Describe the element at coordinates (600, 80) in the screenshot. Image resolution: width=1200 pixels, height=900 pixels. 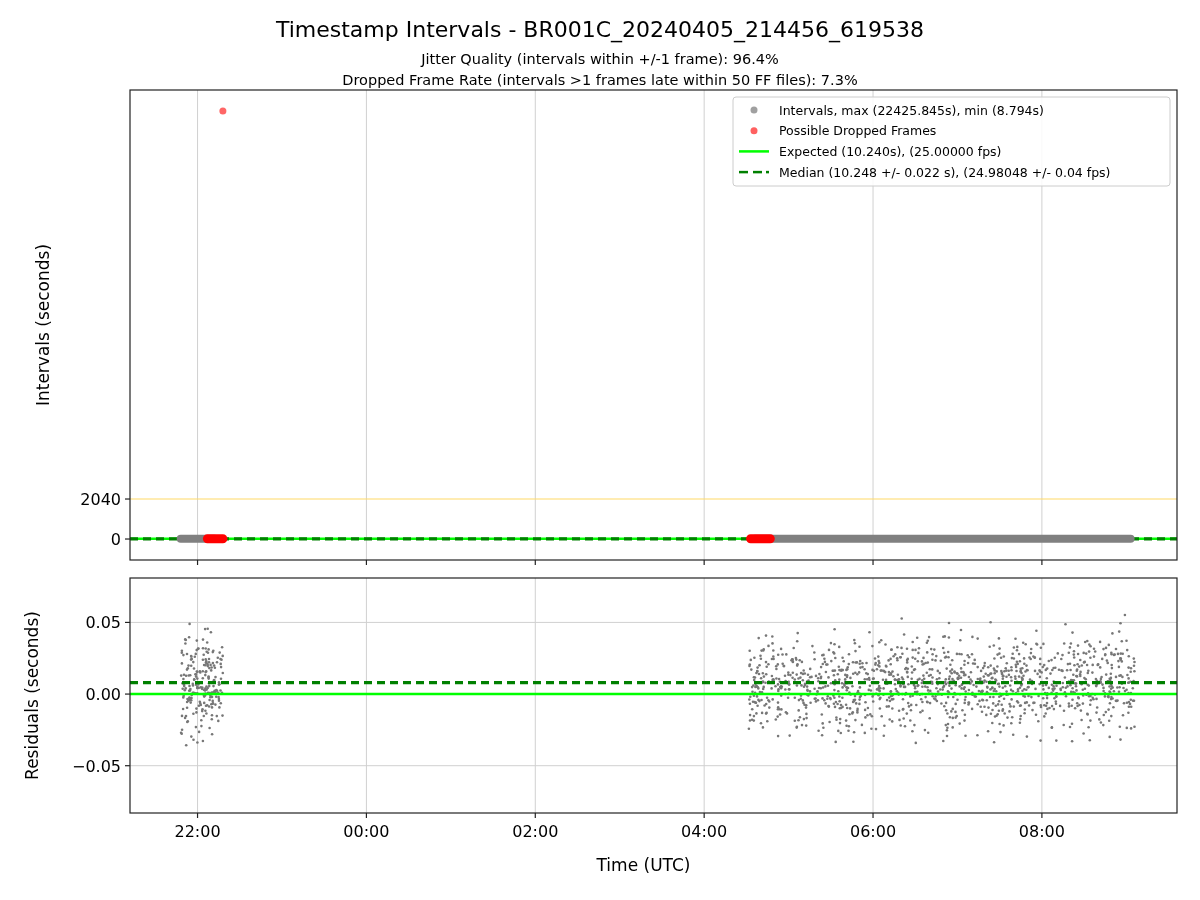
I see `figure-subtitle: Dropped Frame Rate (intervals >1 frames late within 50 FF files): 7.3%` at that location.